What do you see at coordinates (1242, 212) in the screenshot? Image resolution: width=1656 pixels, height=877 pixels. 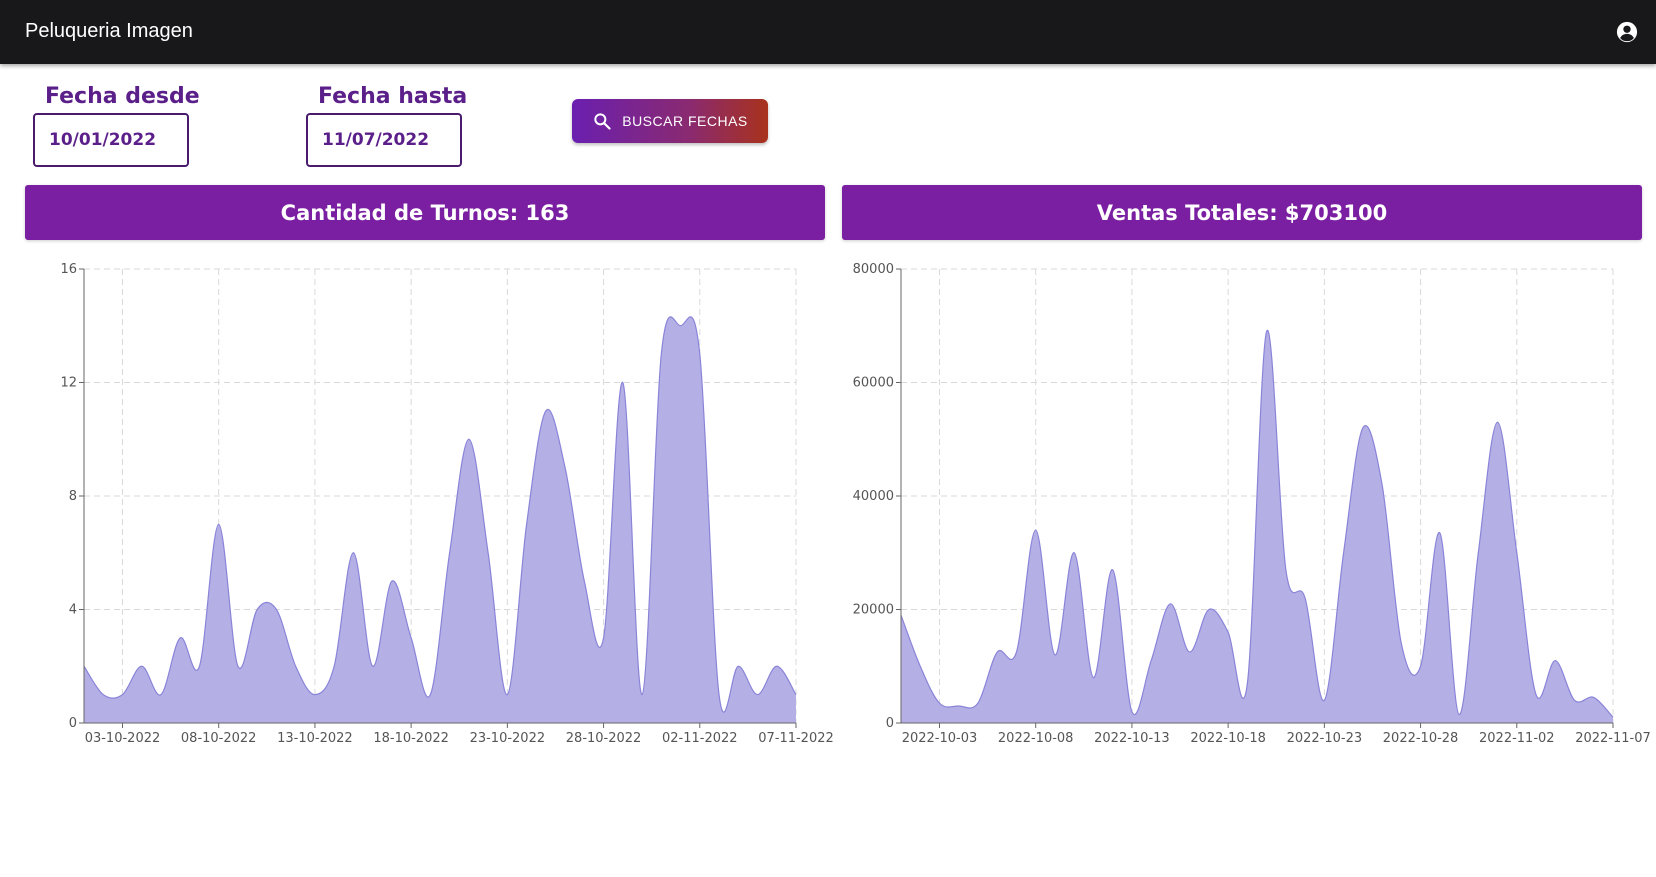 I see `total-sales-banner: Ventas Totales: $703100` at bounding box center [1242, 212].